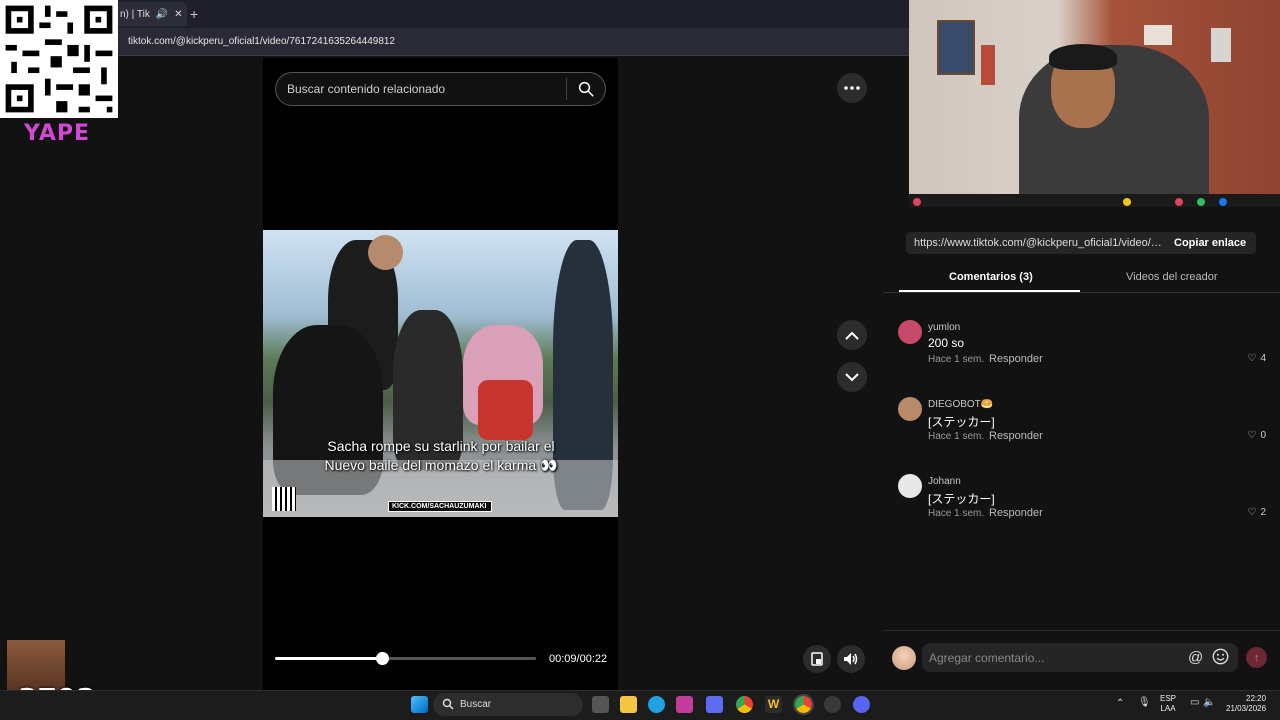 The width and height of the screenshot is (1280, 720). I want to click on new-tab-button: +, so click(194, 14).